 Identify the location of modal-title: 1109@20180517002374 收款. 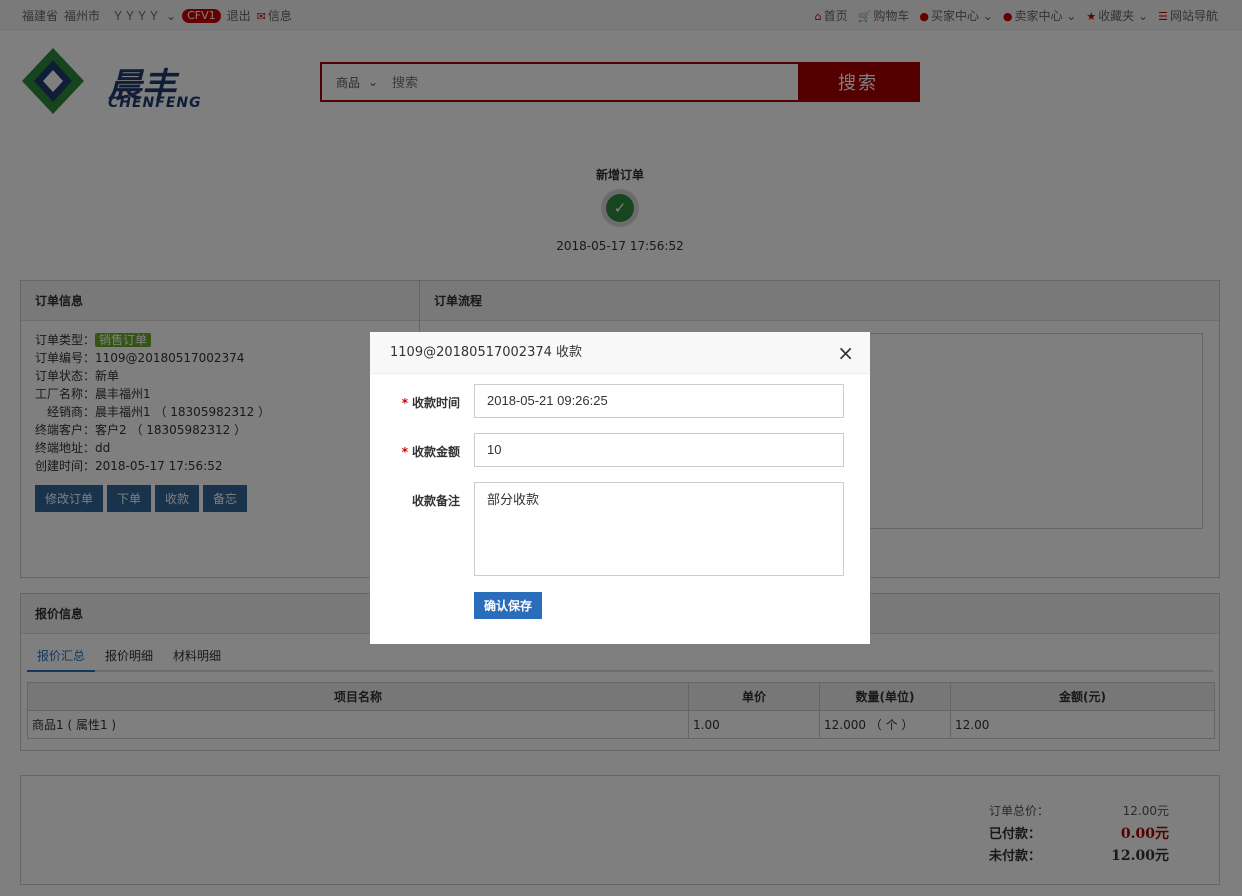
(486, 352).